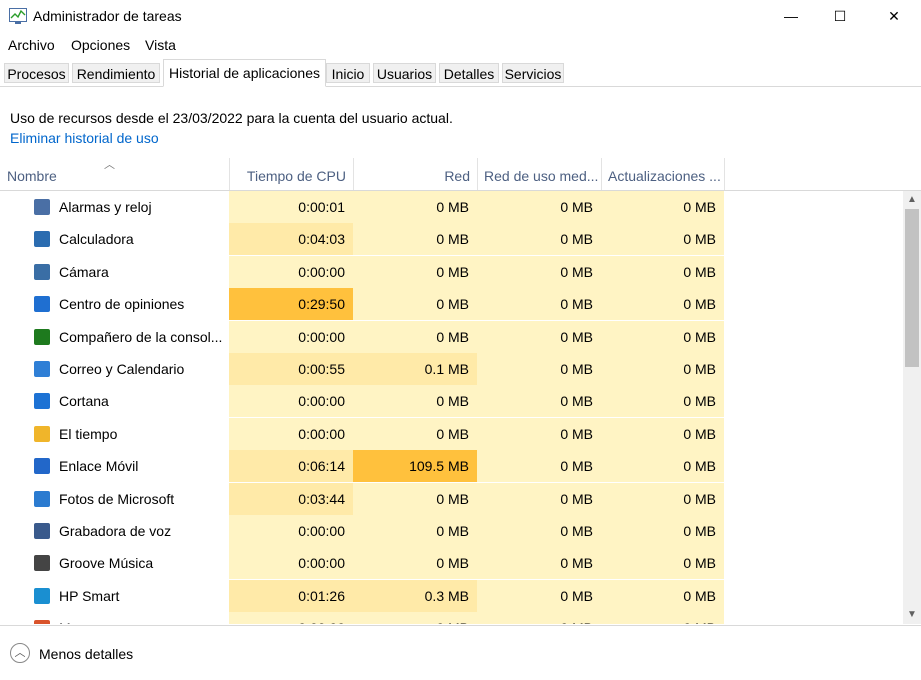 Image resolution: width=921 pixels, height=680 pixels. Describe the element at coordinates (114, 272) in the screenshot. I see `app-name-cell: Cámara` at that location.